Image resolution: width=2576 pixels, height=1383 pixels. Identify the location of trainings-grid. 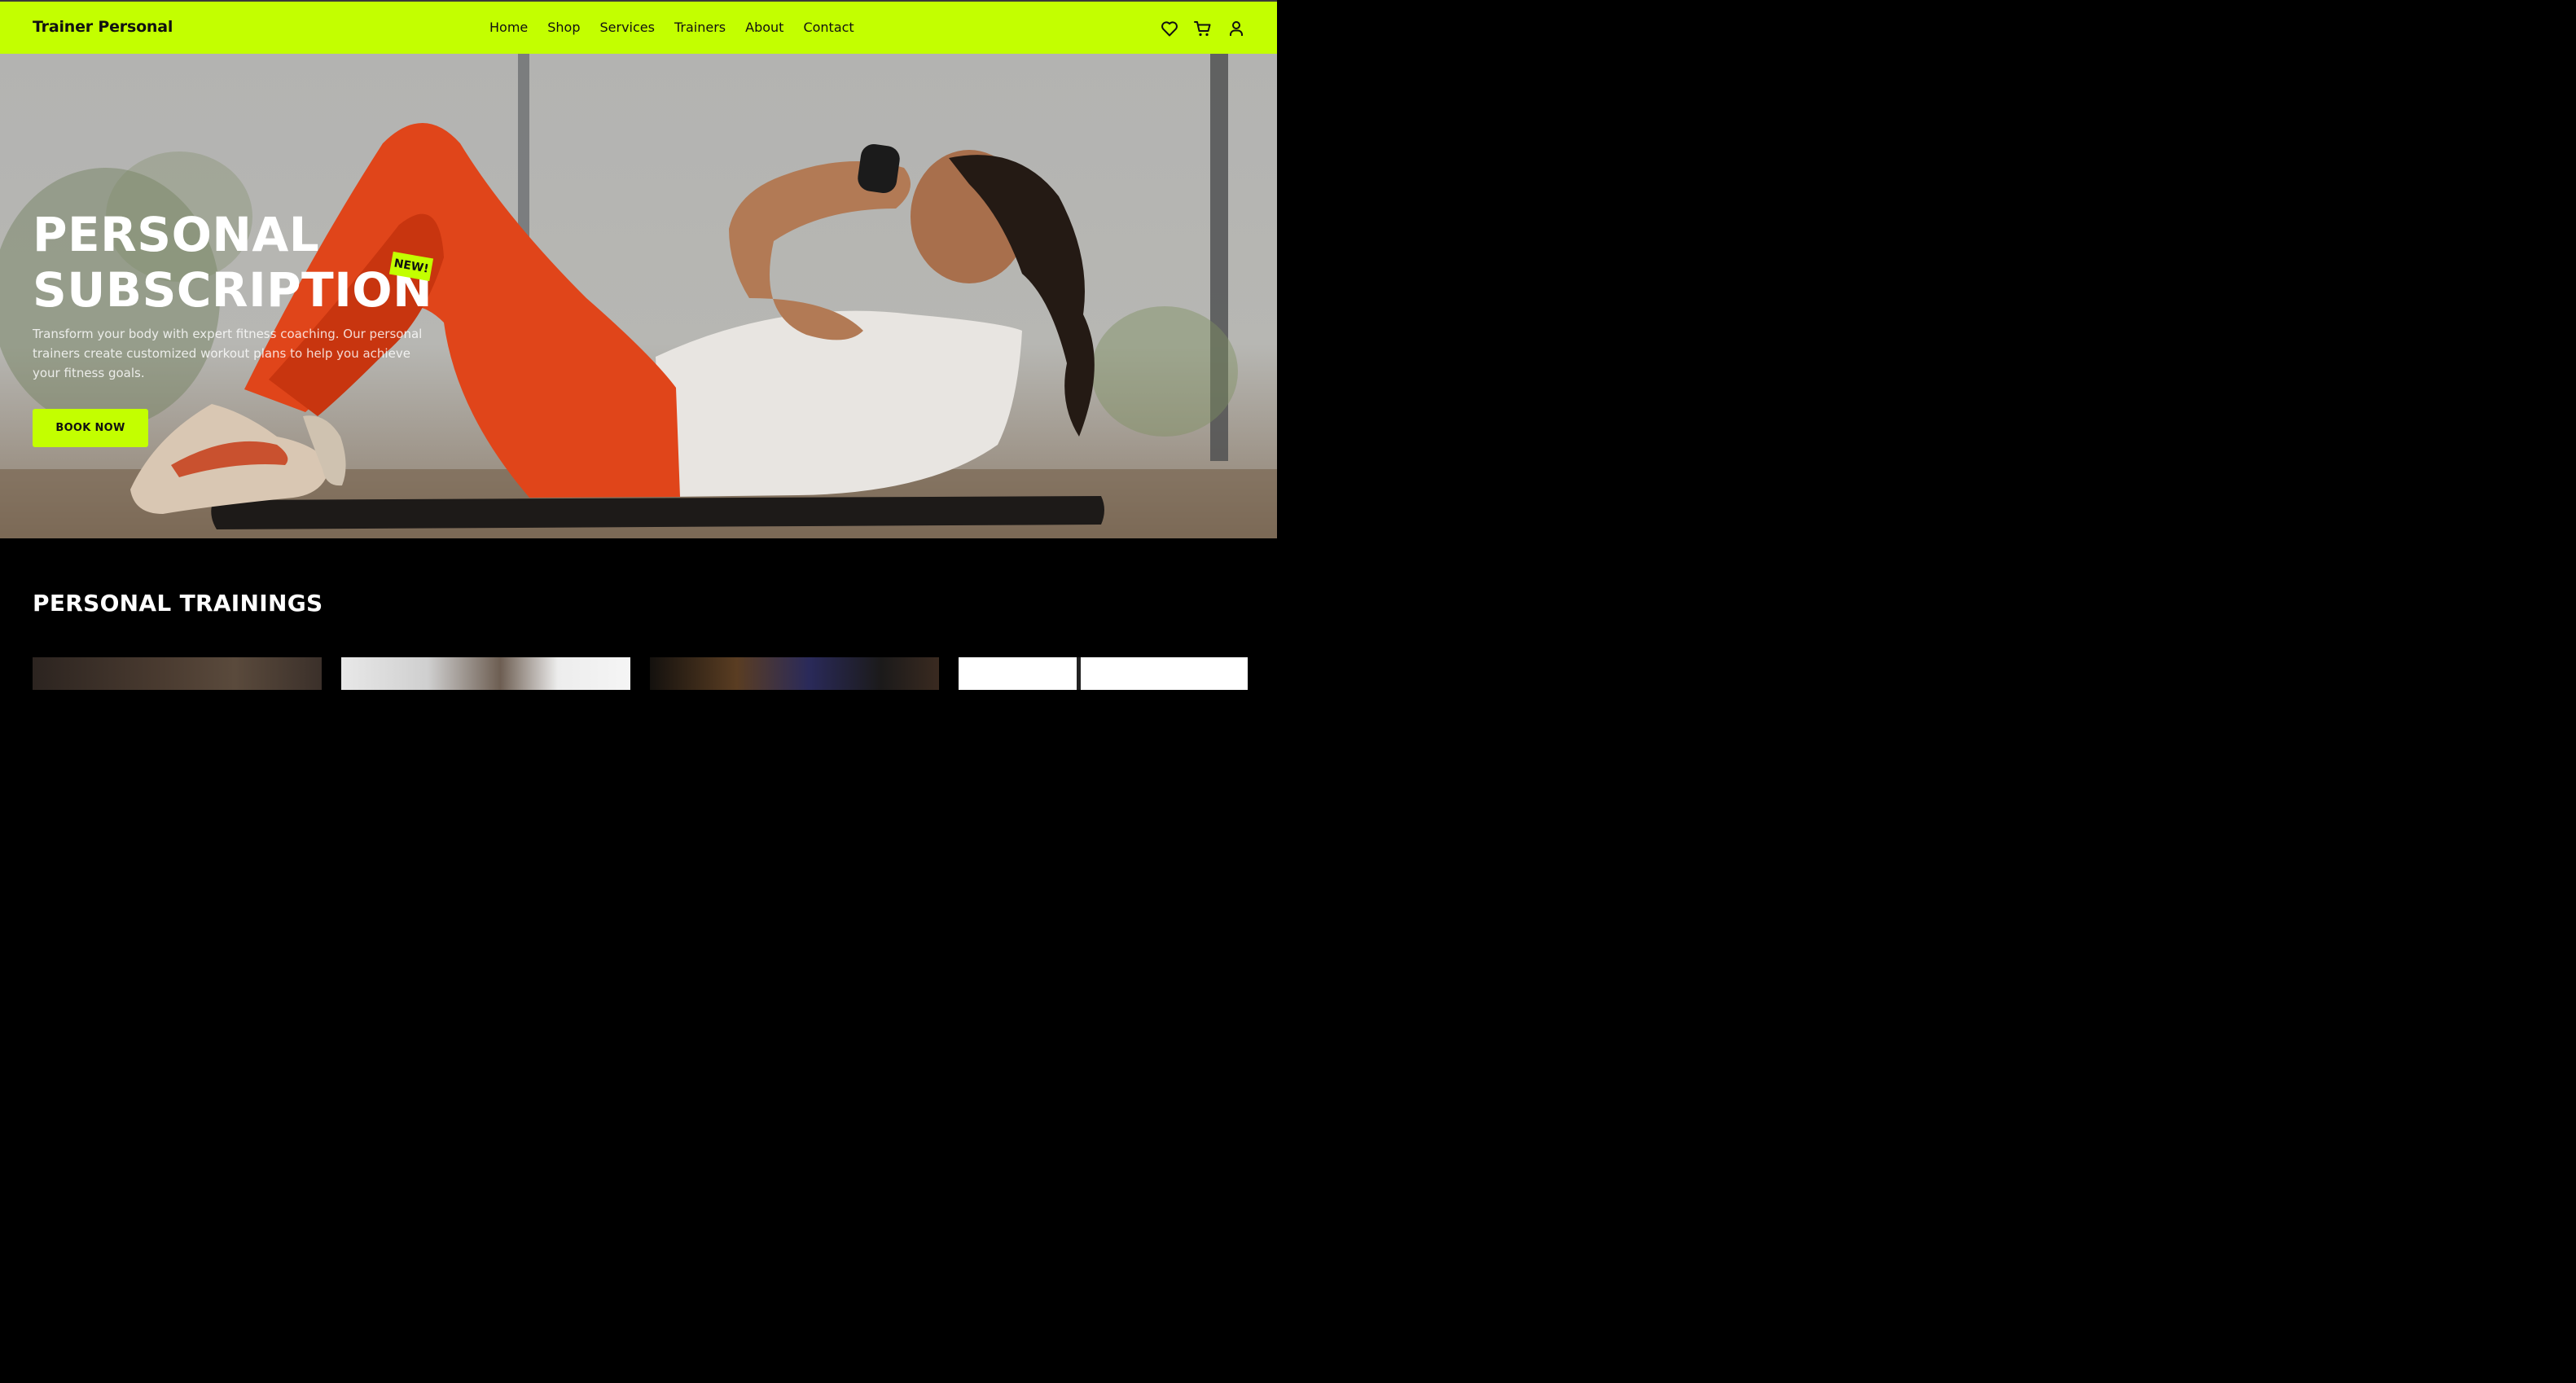
(640, 673).